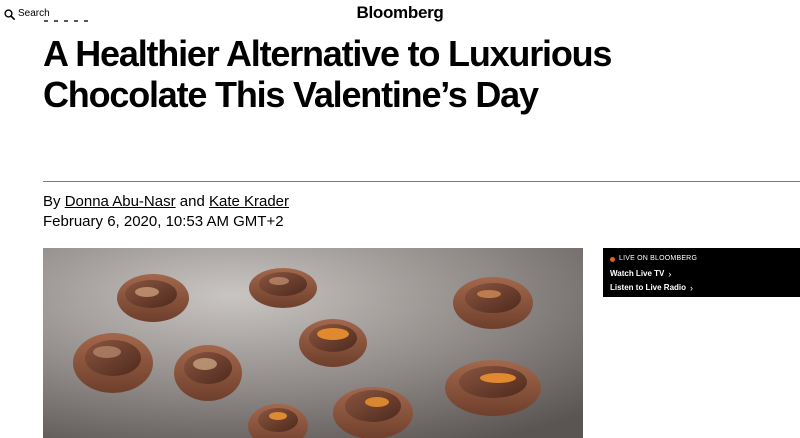 This screenshot has width=800, height=438. What do you see at coordinates (421, 181) in the screenshot?
I see `header-divider` at bounding box center [421, 181].